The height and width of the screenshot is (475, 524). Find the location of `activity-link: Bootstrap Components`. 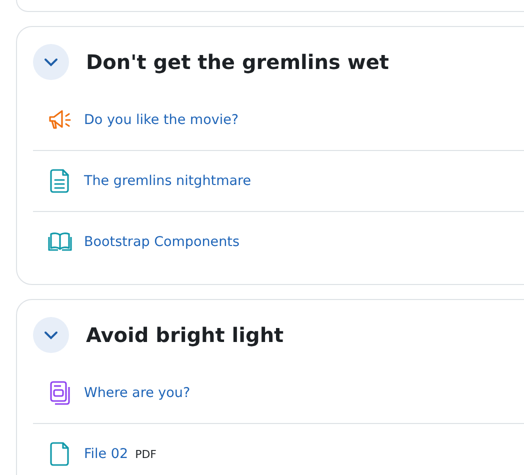

activity-link: Bootstrap Components is located at coordinates (162, 242).